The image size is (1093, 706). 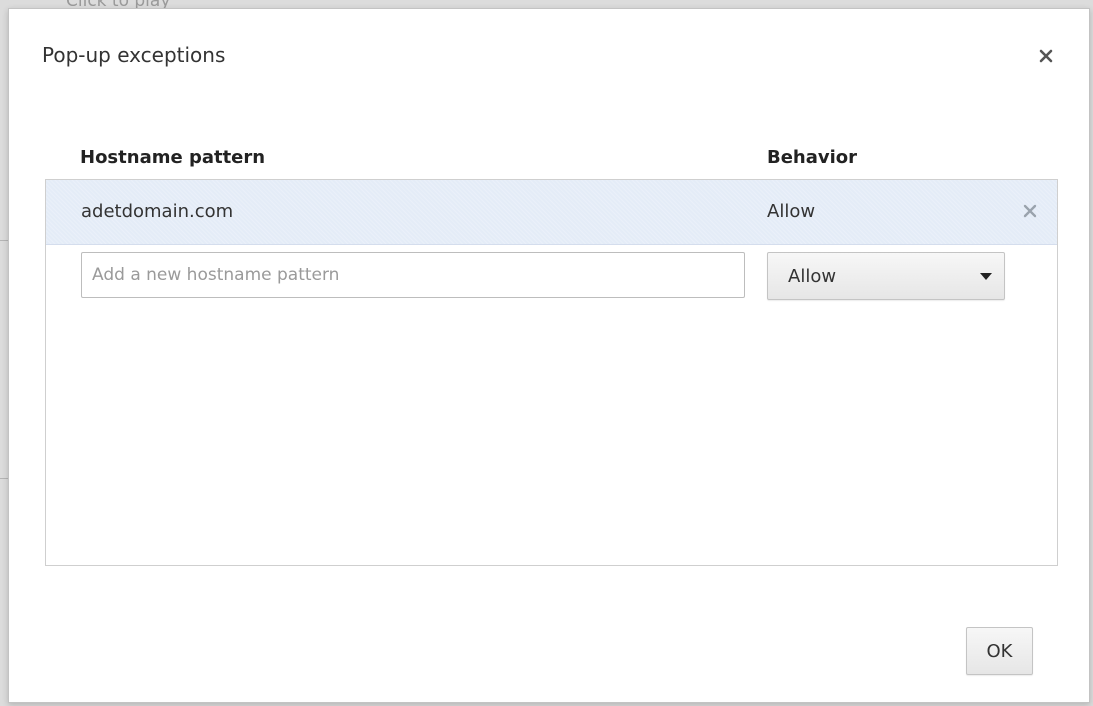 What do you see at coordinates (551, 212) in the screenshot?
I see `exception-row-adetdomain: adetdomain.com Allow` at bounding box center [551, 212].